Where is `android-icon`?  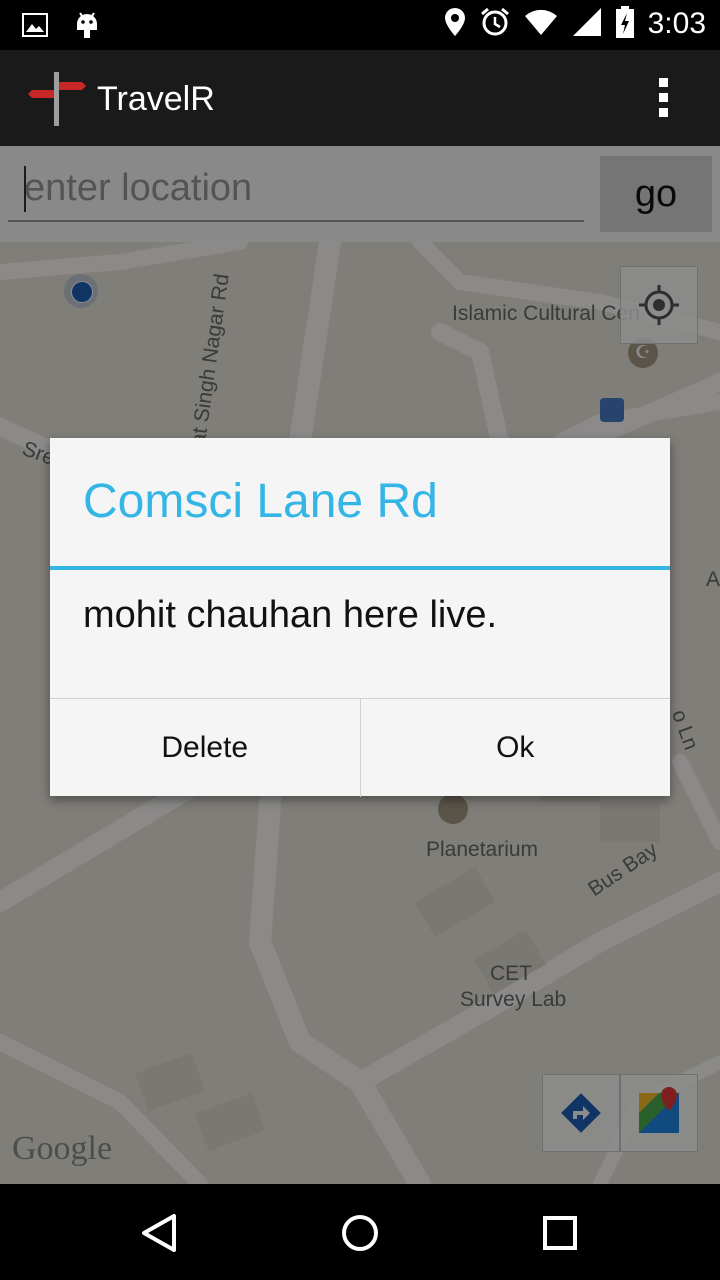
android-icon is located at coordinates (87, 27).